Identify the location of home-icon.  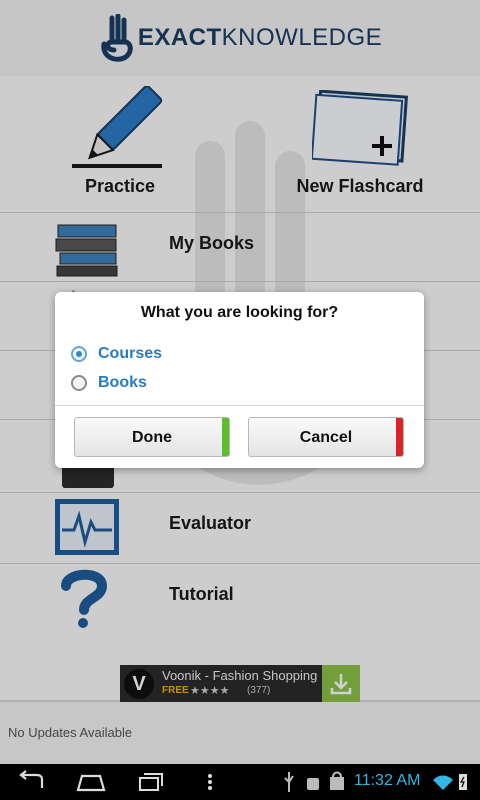
(91, 782).